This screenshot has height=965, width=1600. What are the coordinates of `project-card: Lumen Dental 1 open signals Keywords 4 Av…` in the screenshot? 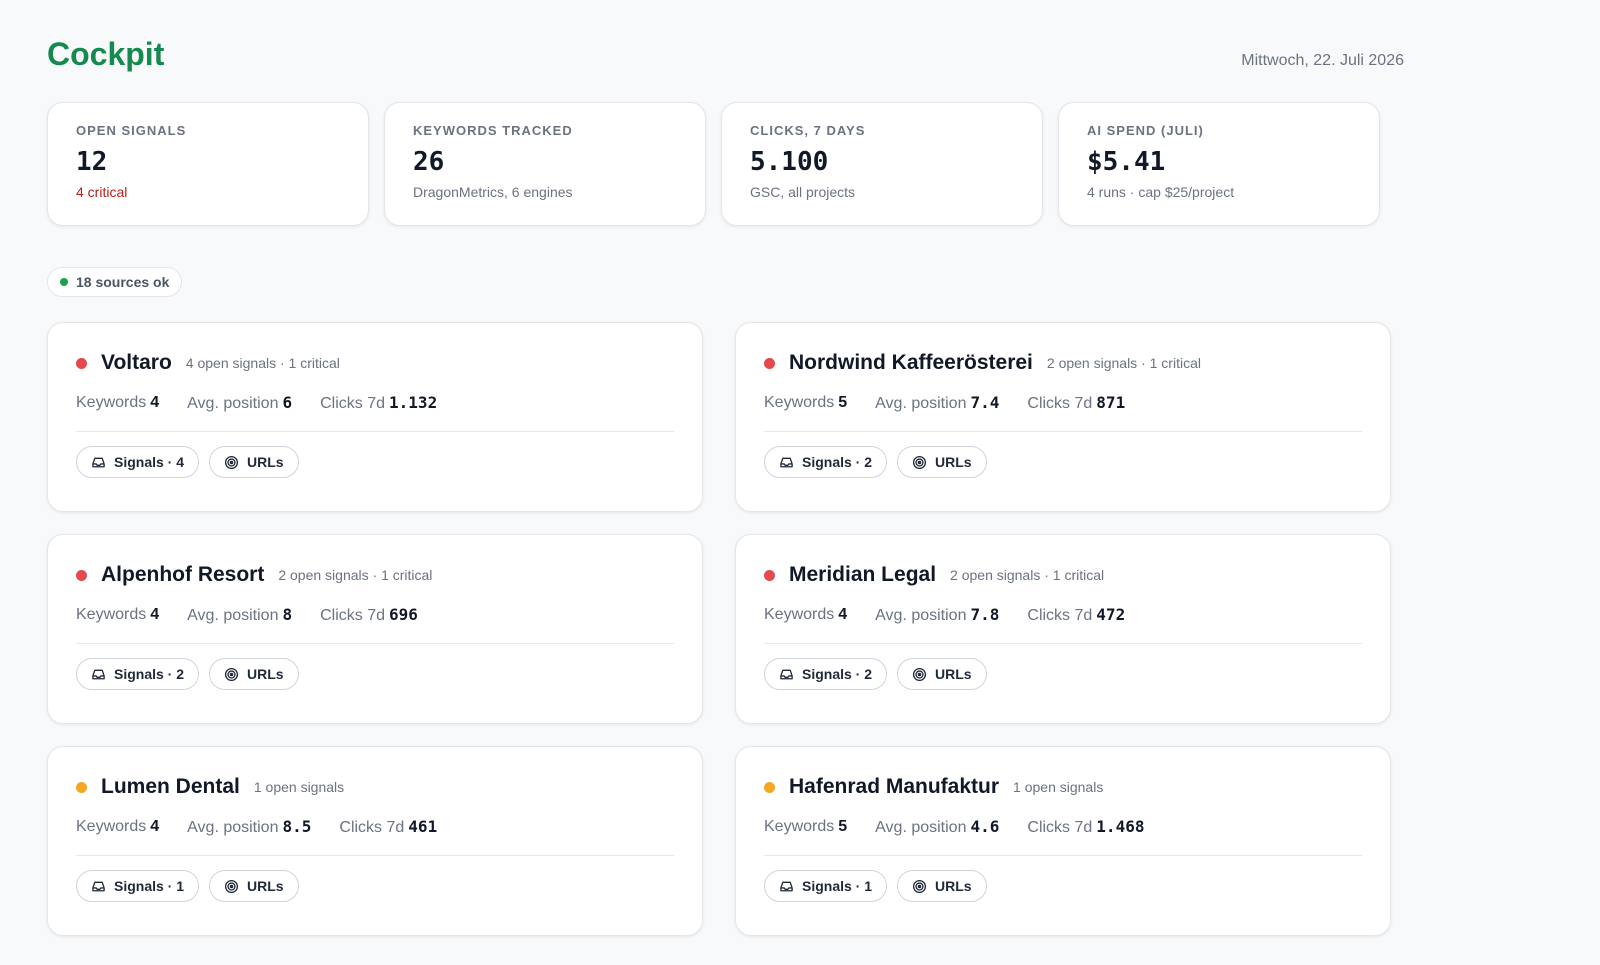 It's located at (375, 841).